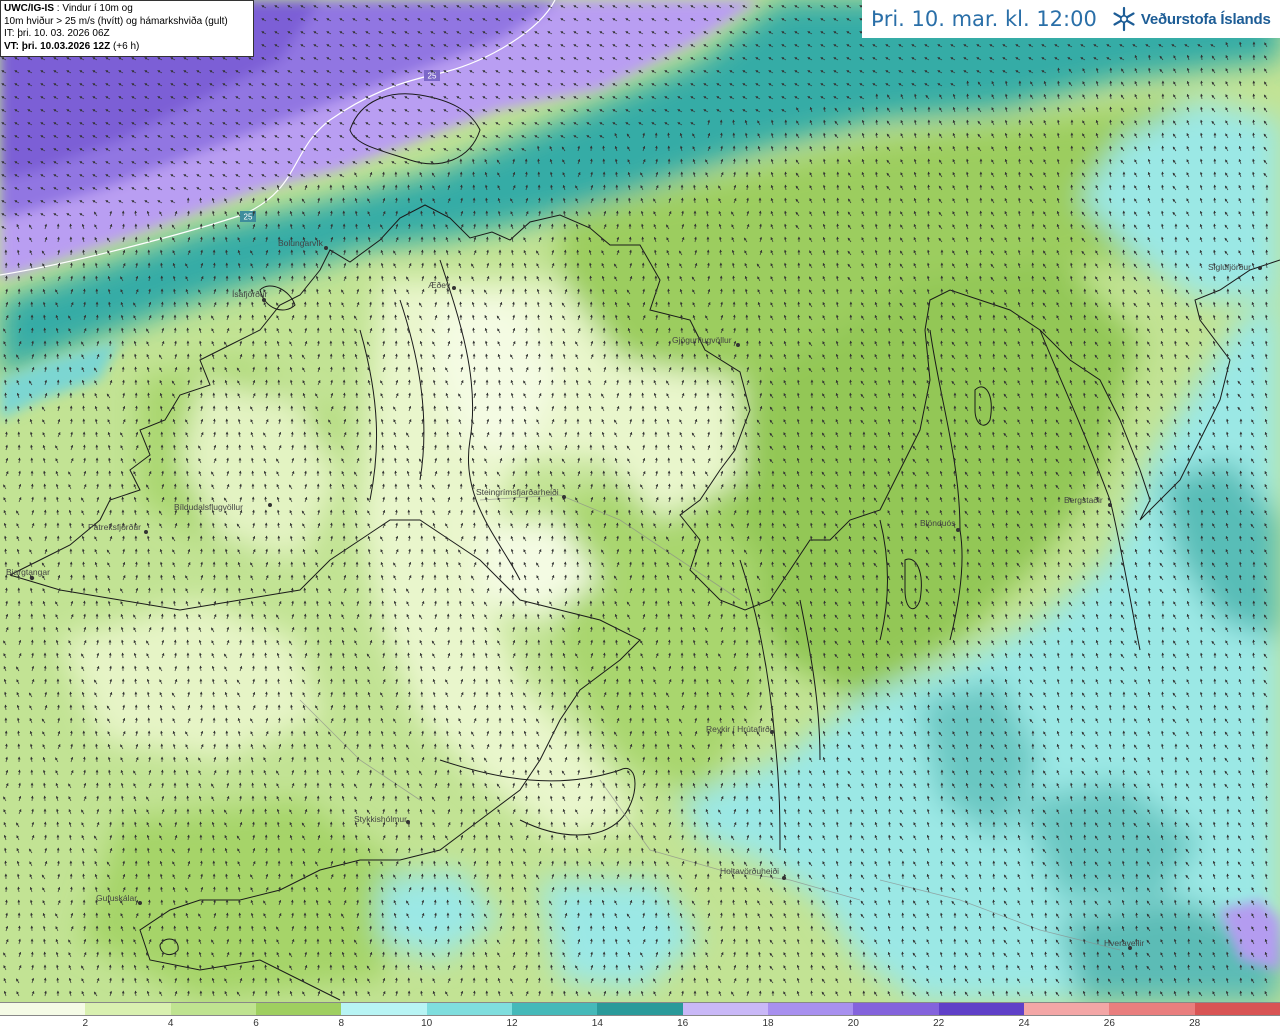 The image size is (1280, 1030). Describe the element at coordinates (427, 1023) in the screenshot. I see `legend-tick-label: 10` at that location.